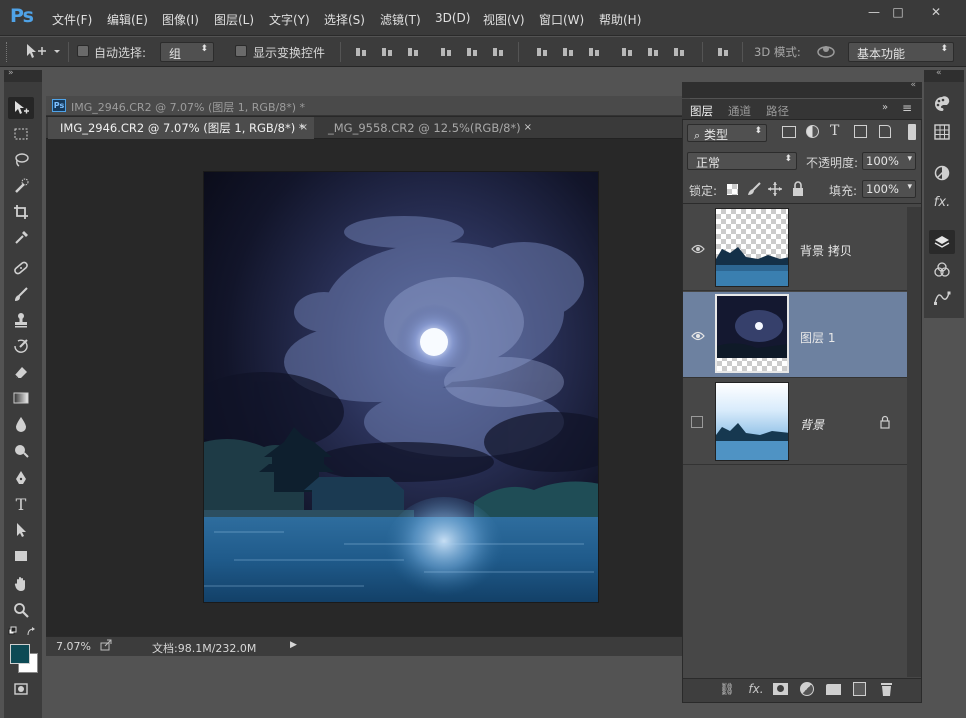  I want to click on align-right-icon, so click(498, 52).